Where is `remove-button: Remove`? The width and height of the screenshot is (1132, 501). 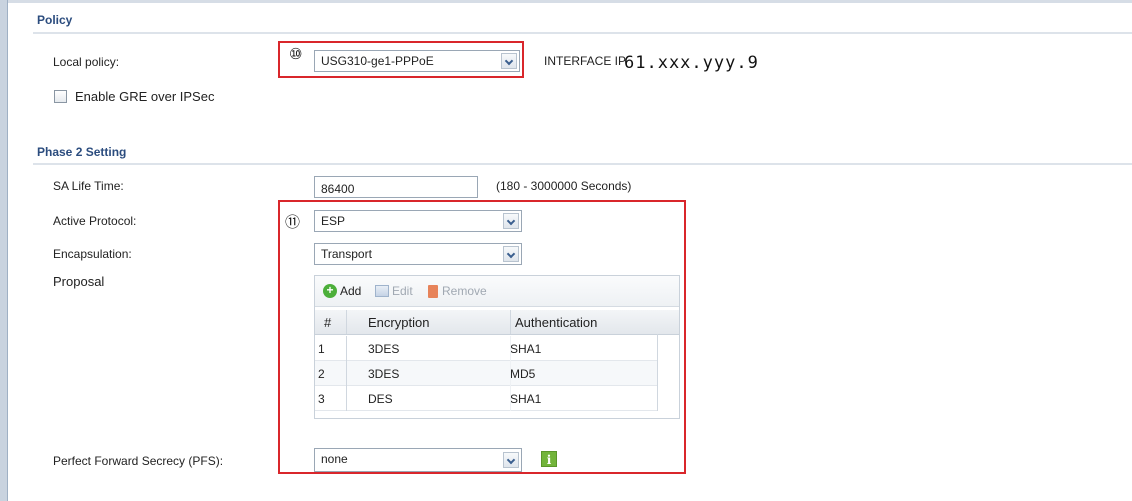 remove-button: Remove is located at coordinates (457, 291).